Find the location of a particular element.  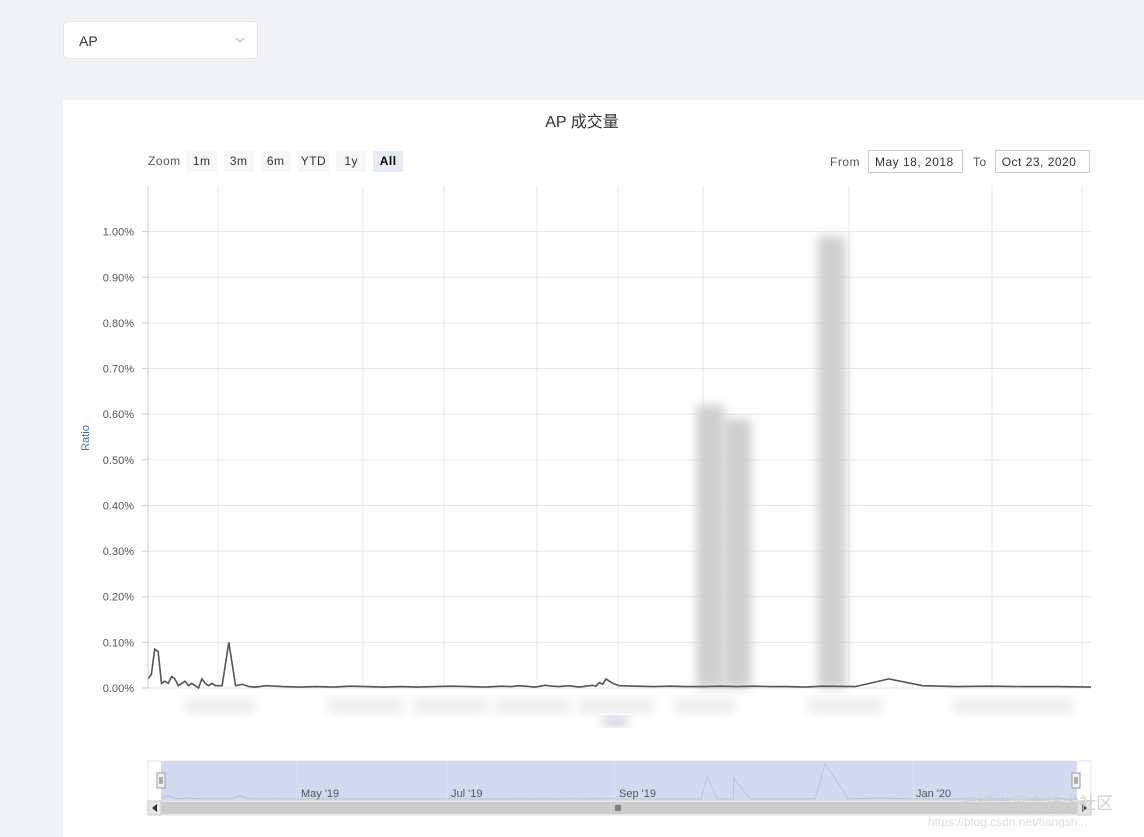

navigator-handle-right is located at coordinates (1076, 780).